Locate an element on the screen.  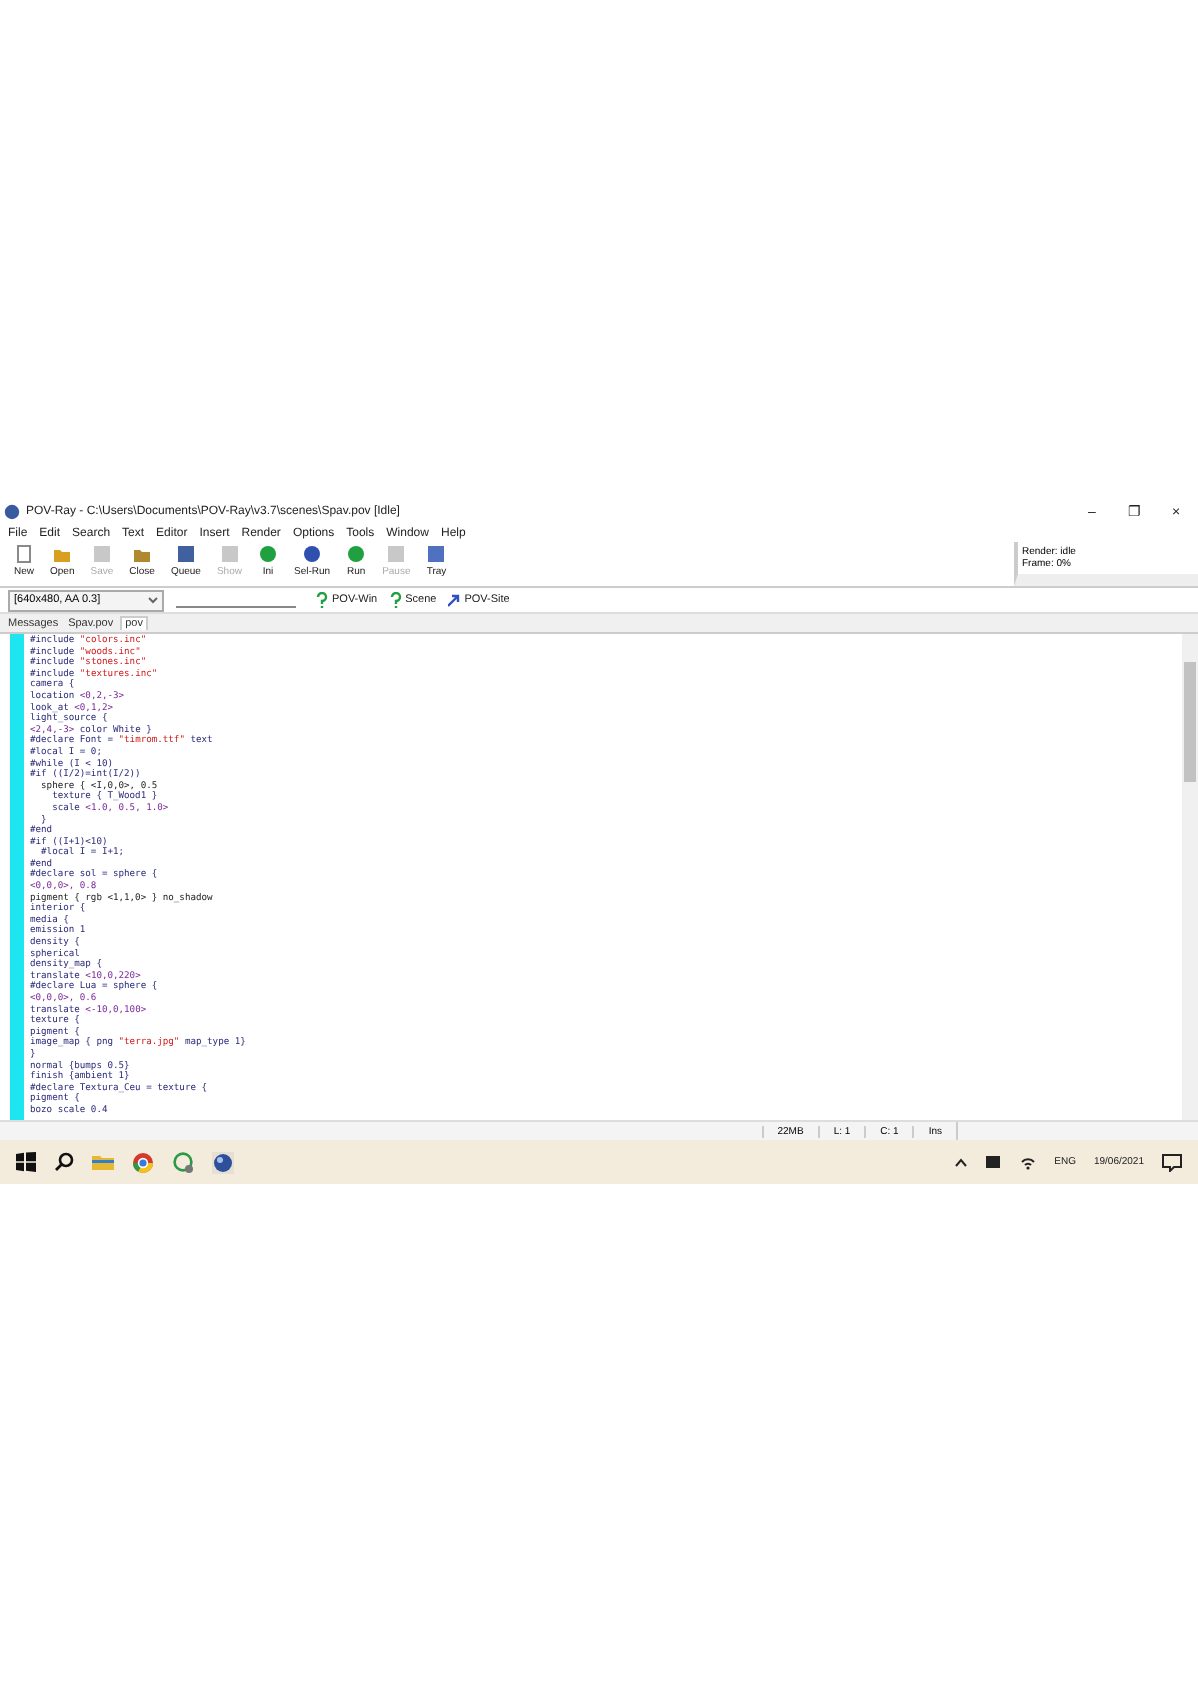
notification-icon is located at coordinates (1172, 1162).